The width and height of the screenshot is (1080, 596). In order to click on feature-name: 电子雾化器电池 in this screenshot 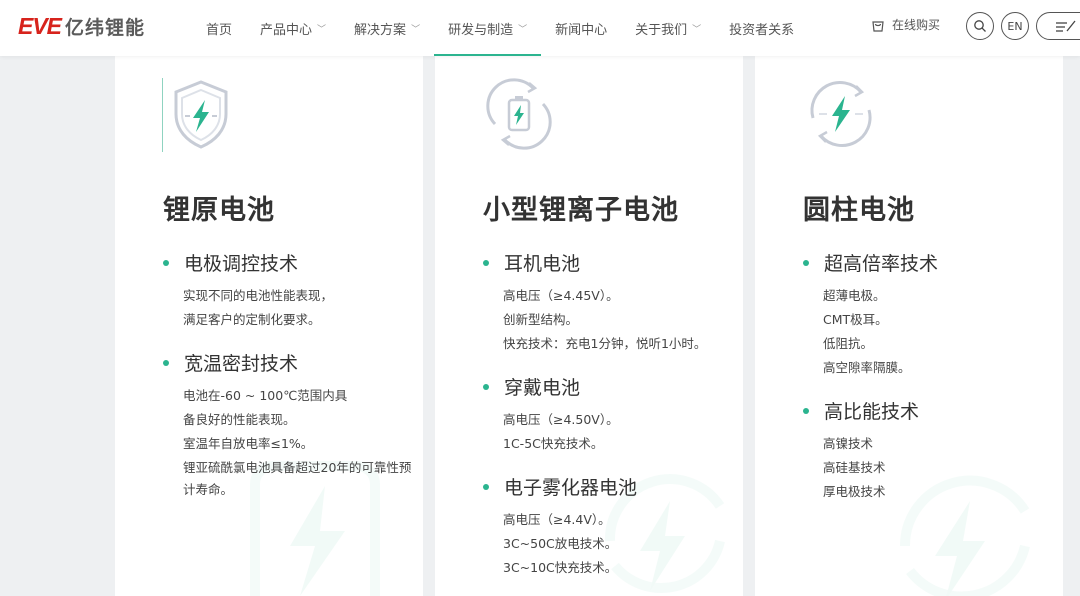, I will do `click(571, 488)`.